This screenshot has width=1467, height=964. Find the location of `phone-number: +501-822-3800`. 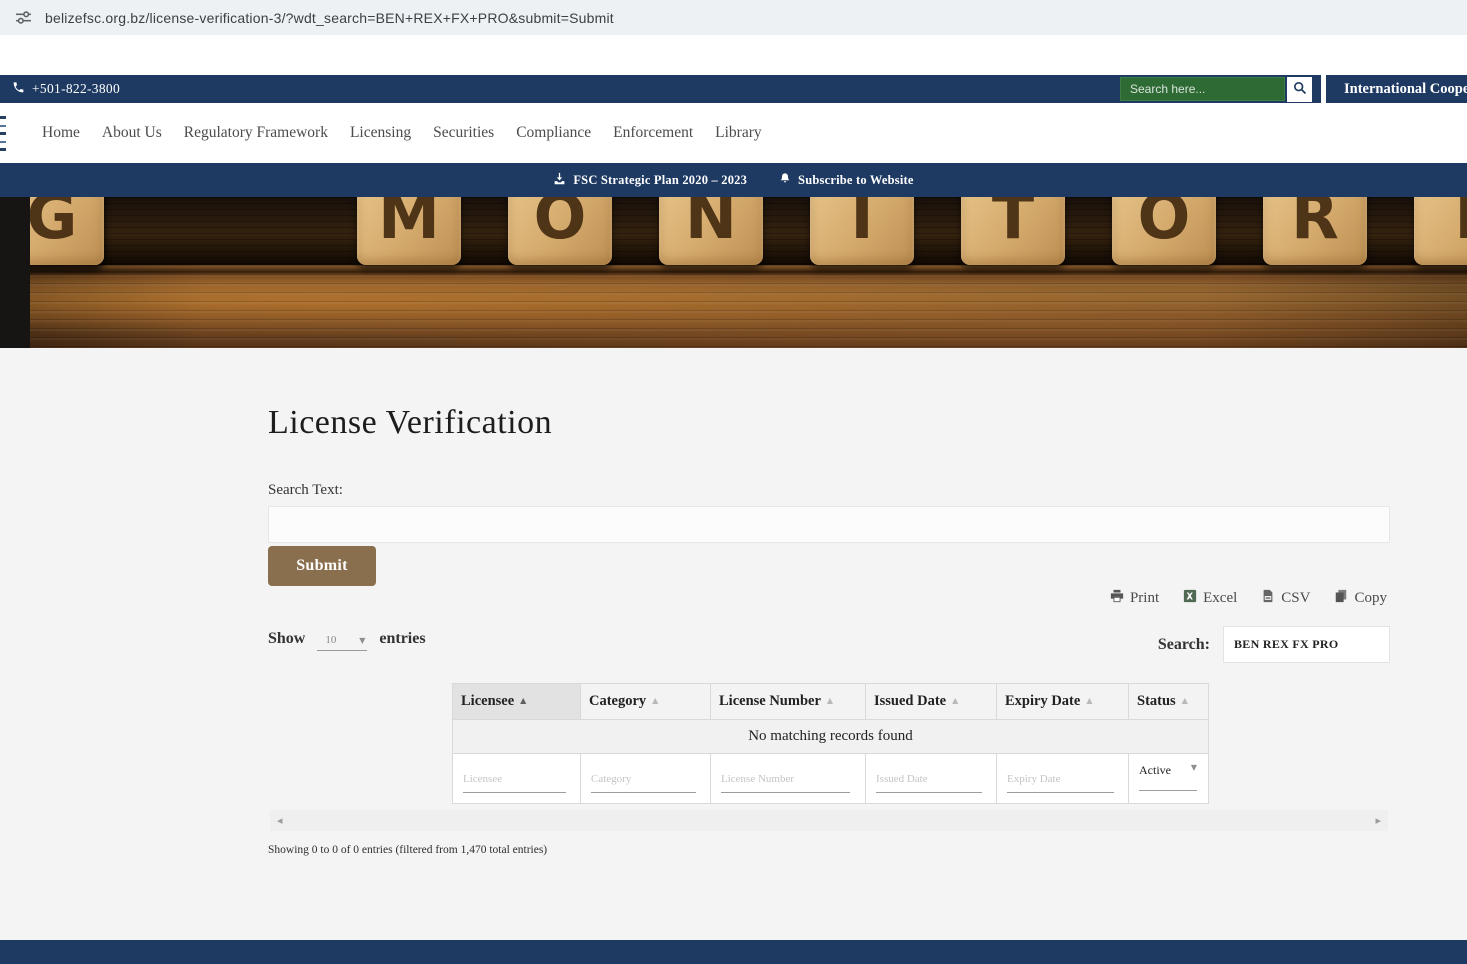

phone-number: +501-822-3800 is located at coordinates (66, 89).